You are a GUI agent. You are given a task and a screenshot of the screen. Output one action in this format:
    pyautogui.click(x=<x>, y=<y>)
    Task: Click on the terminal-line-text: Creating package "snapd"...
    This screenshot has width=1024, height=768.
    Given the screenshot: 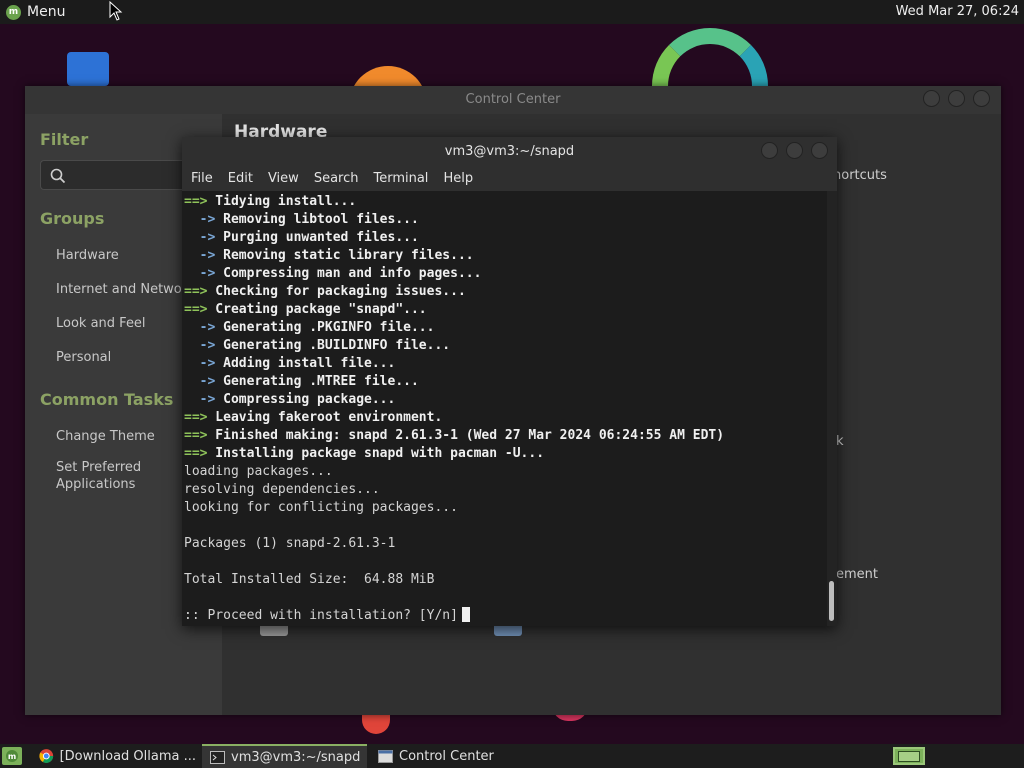 What is the action you would take?
    pyautogui.click(x=317, y=309)
    